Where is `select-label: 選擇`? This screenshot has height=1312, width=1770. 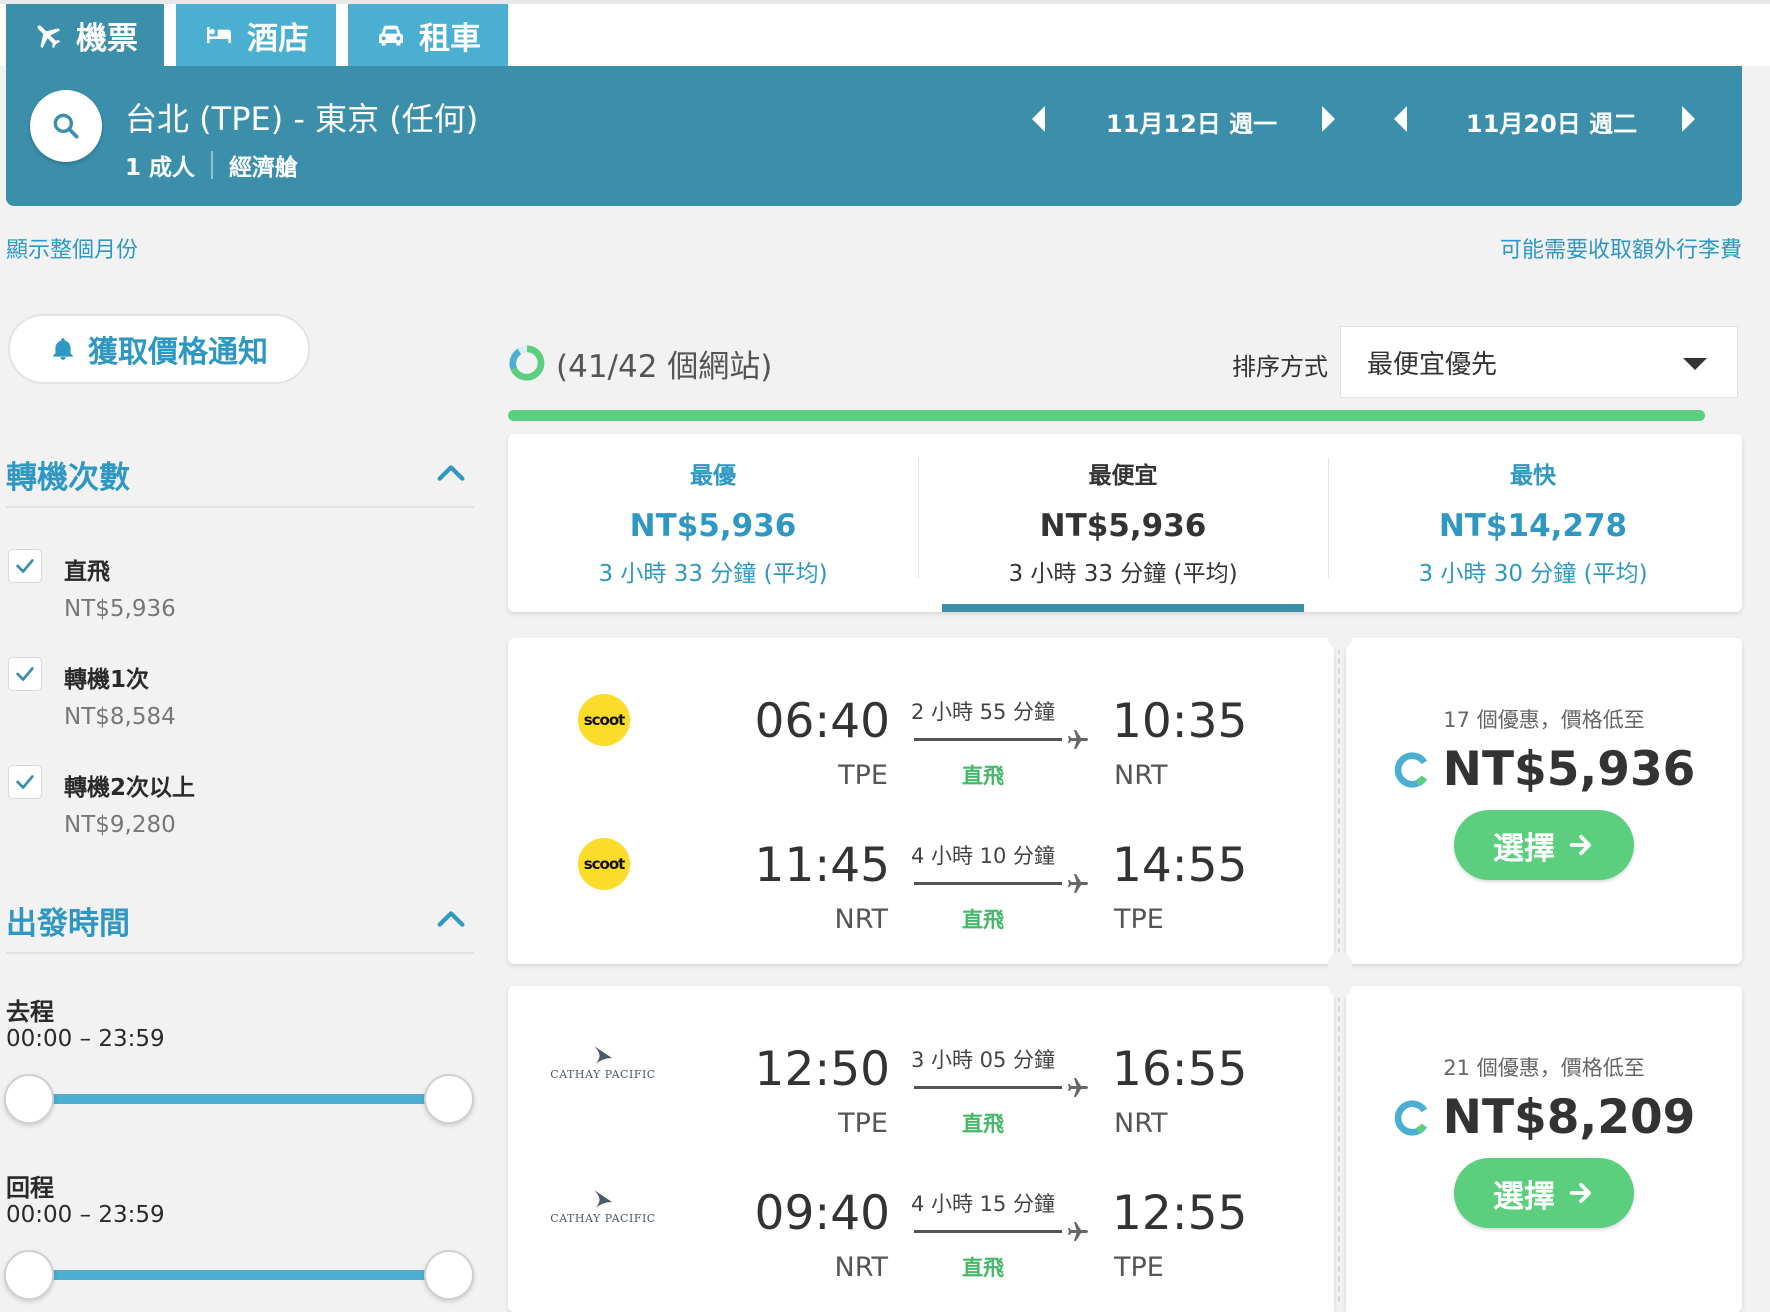 select-label: 選擇 is located at coordinates (1524, 848).